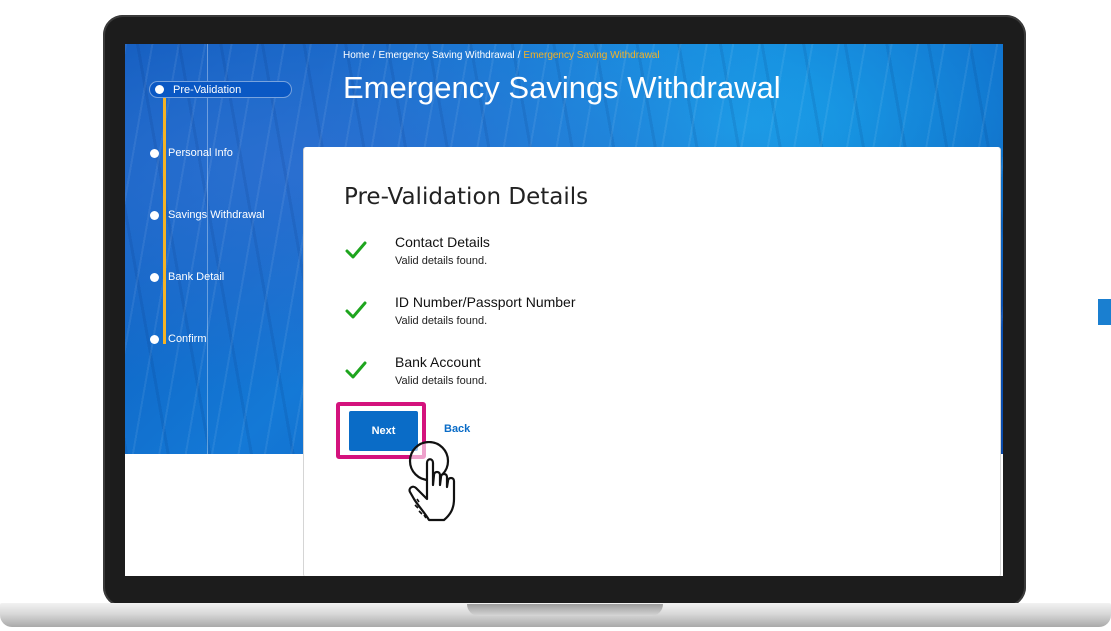  I want to click on hand-pointer-icon, so click(432, 481).